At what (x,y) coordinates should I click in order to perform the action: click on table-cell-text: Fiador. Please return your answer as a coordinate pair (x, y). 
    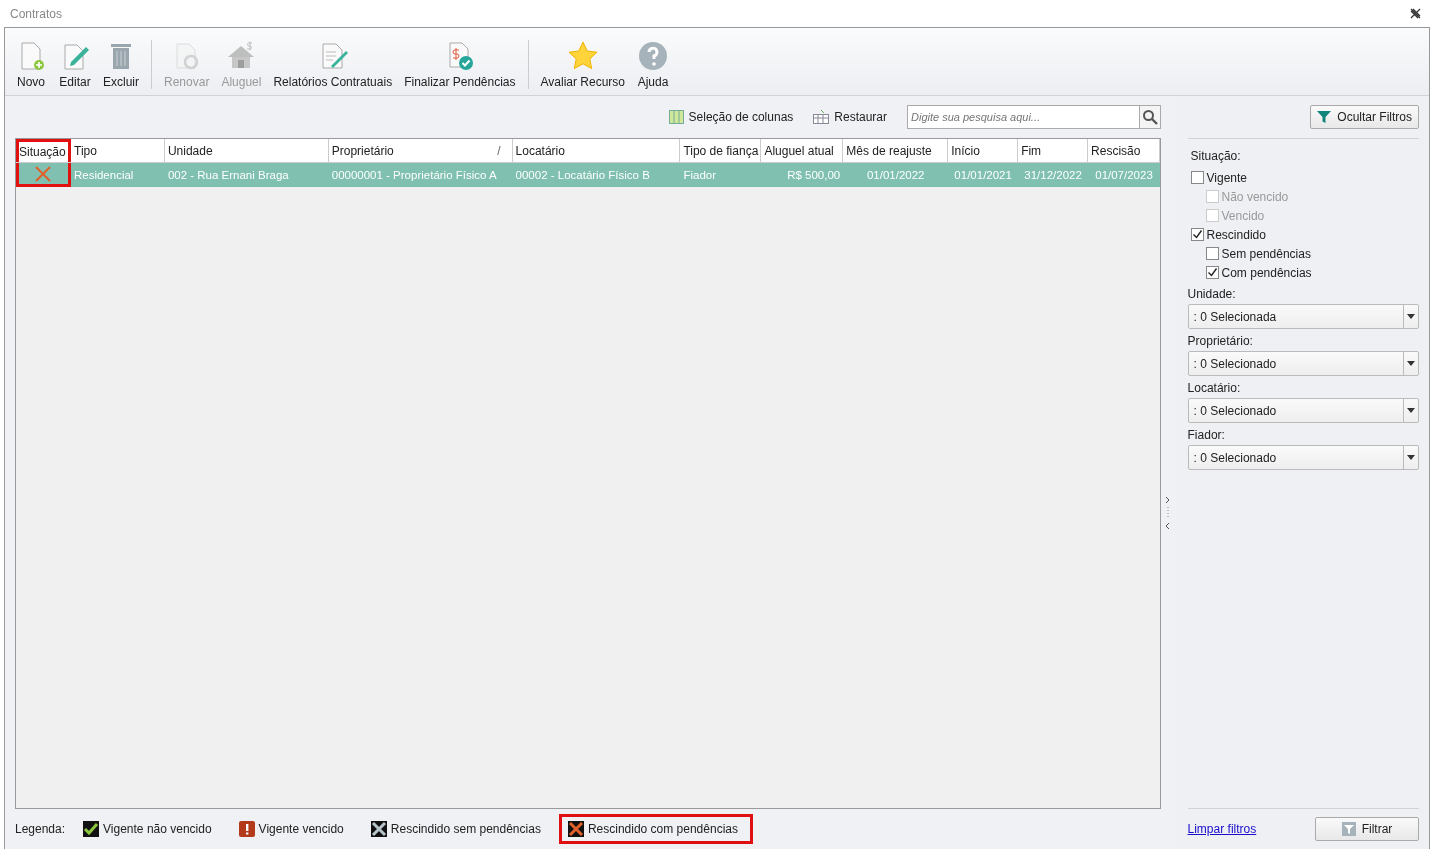
    Looking at the image, I should click on (699, 175).